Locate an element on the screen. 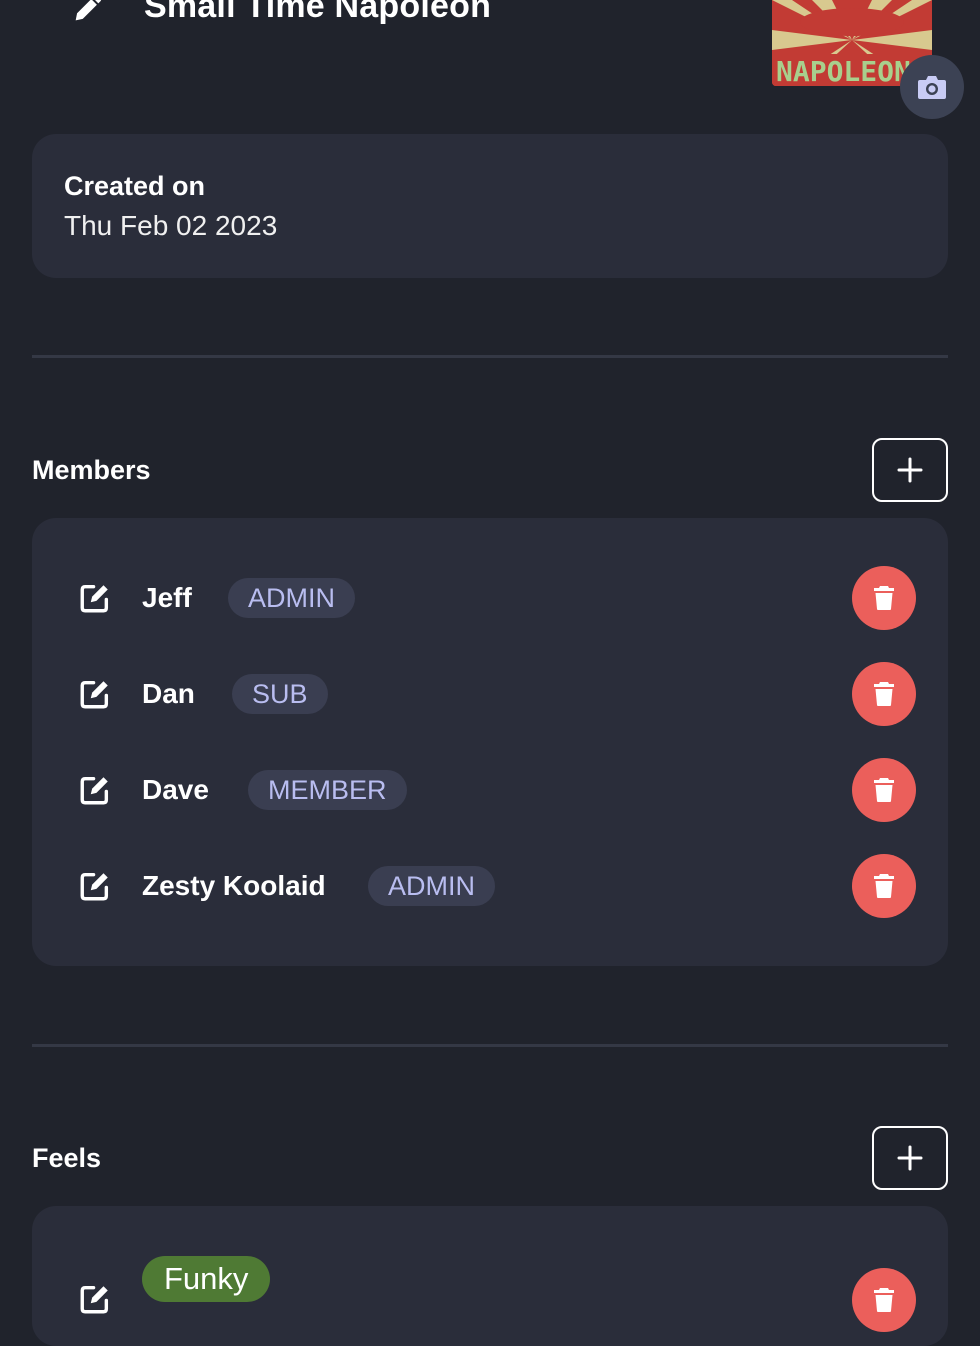 The width and height of the screenshot is (980, 1346). edit-feel-icon is located at coordinates (95, 1299).